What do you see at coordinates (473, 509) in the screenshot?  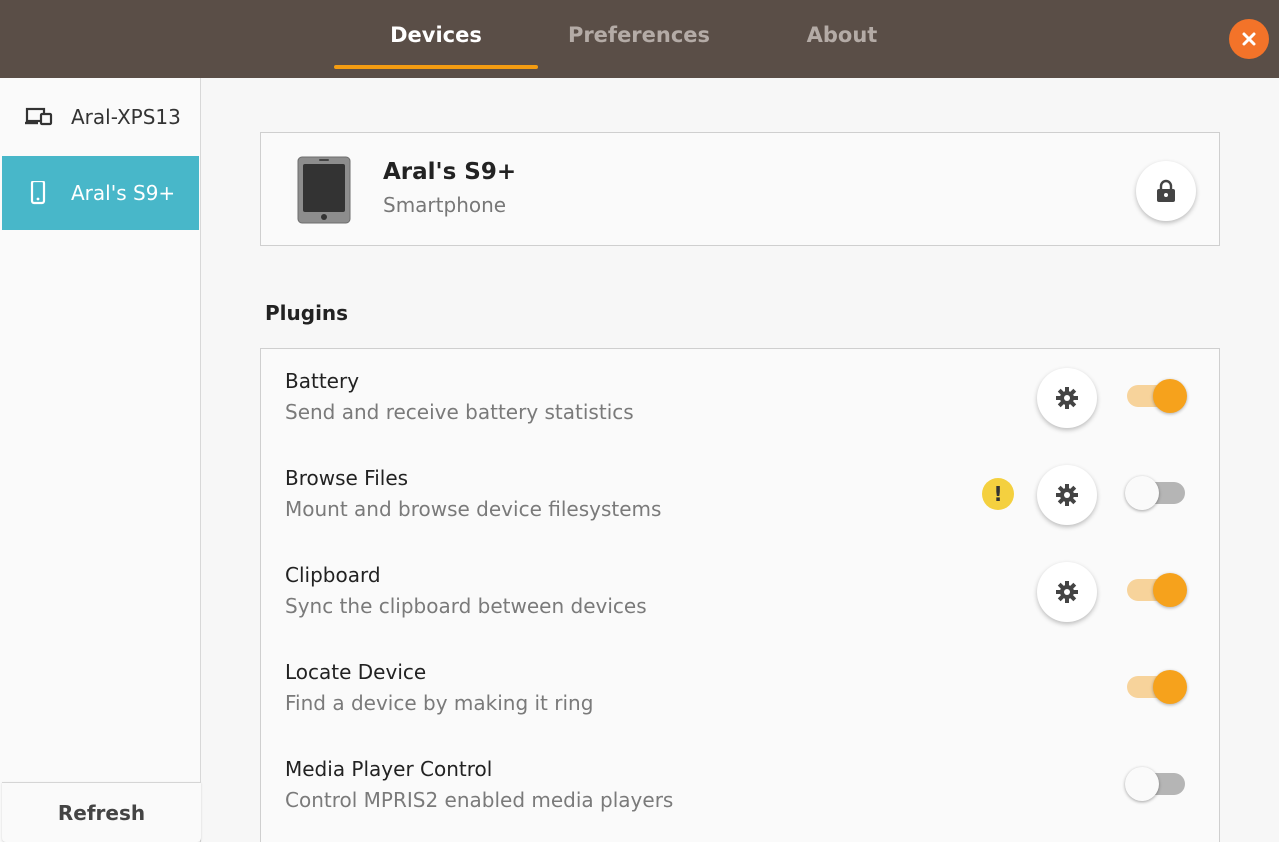 I see `plugin-description: Mount and browse device filesystems` at bounding box center [473, 509].